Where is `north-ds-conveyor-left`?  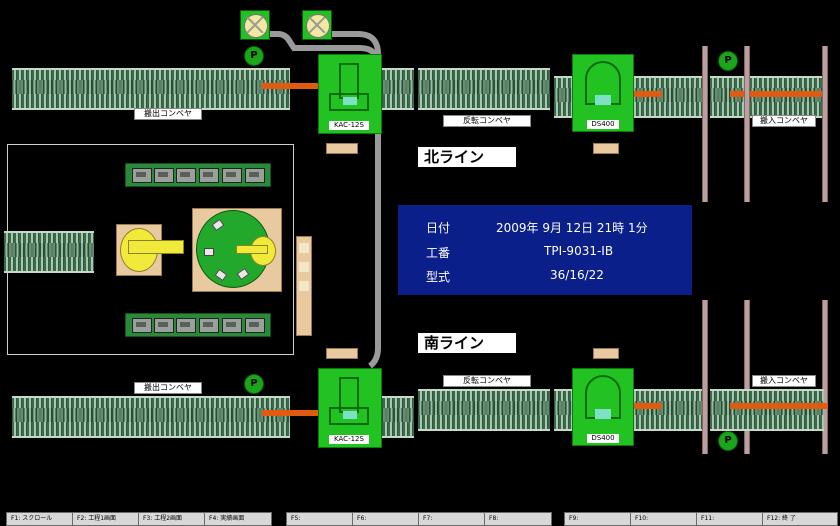 north-ds-conveyor-left is located at coordinates (564, 97).